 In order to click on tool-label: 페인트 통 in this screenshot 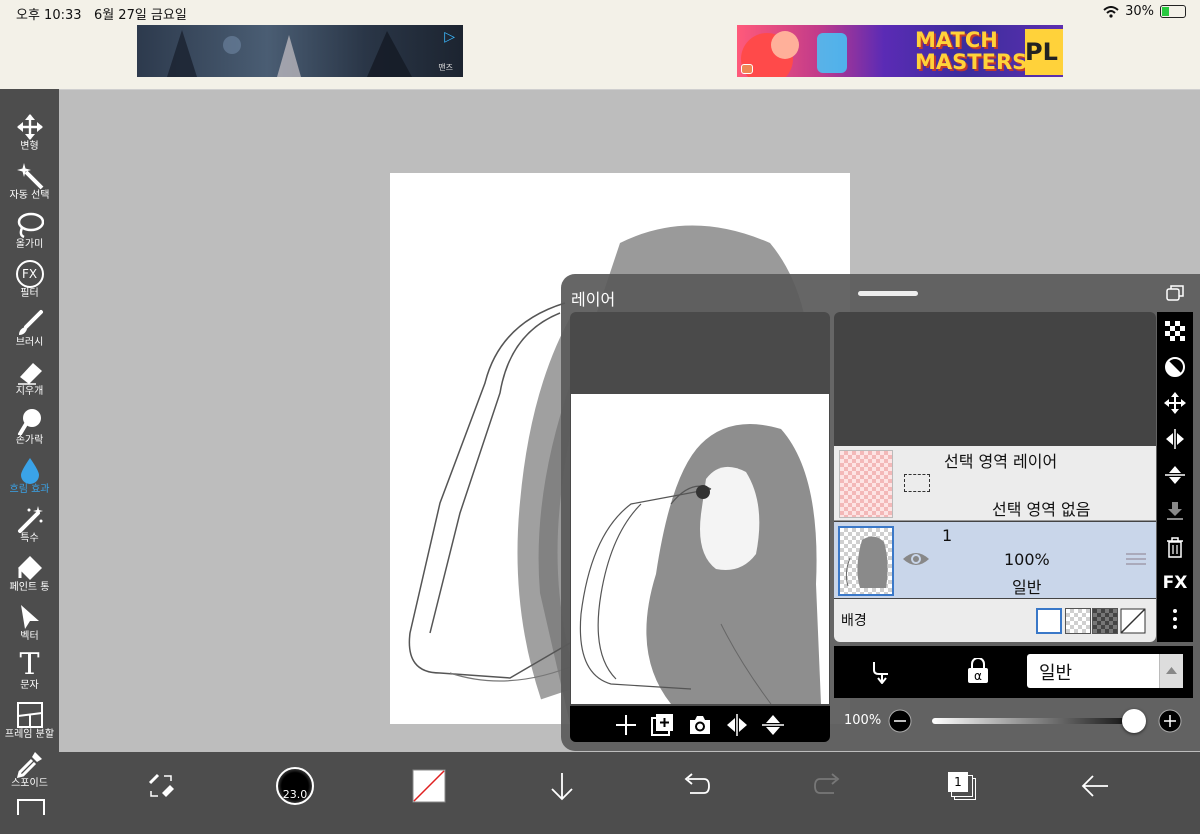, I will do `click(29, 587)`.